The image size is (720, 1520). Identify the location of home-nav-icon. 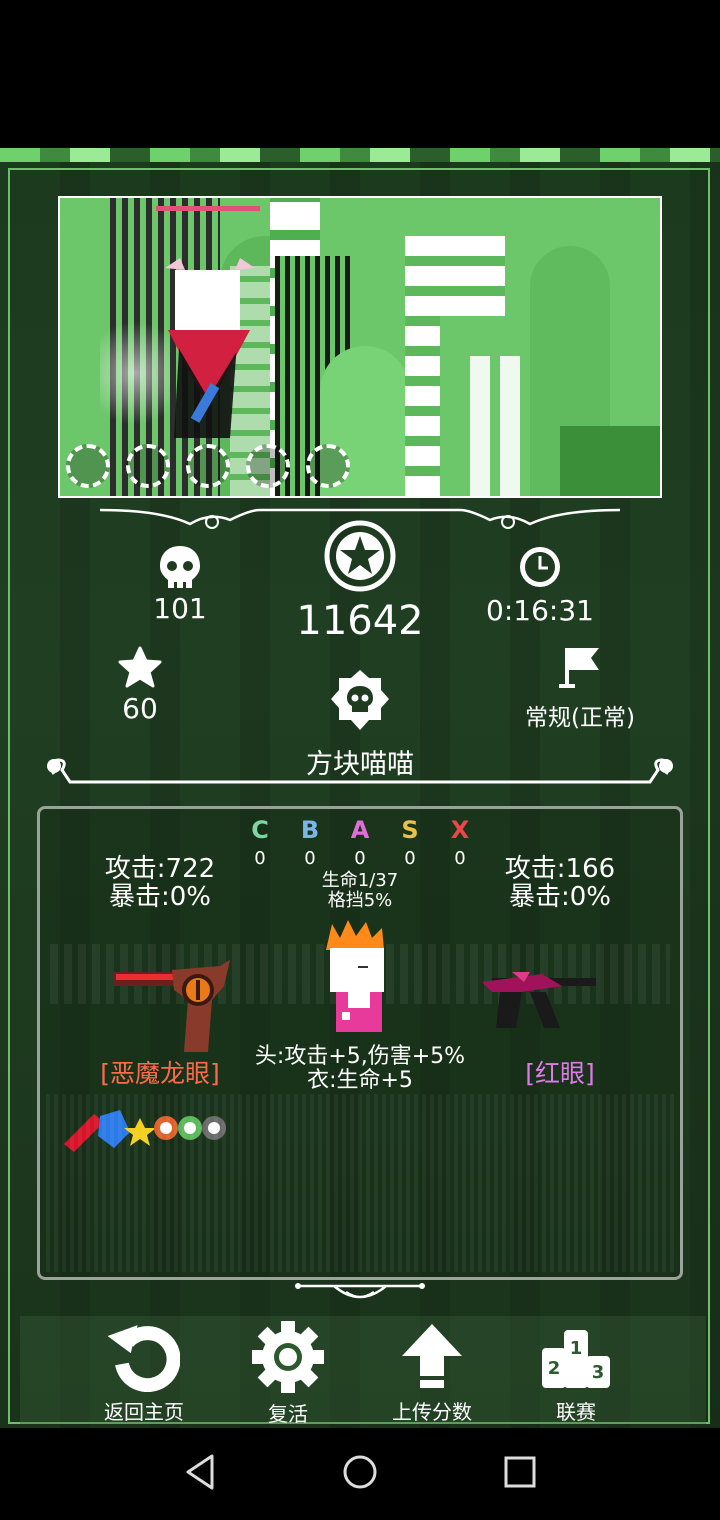
(360, 1472).